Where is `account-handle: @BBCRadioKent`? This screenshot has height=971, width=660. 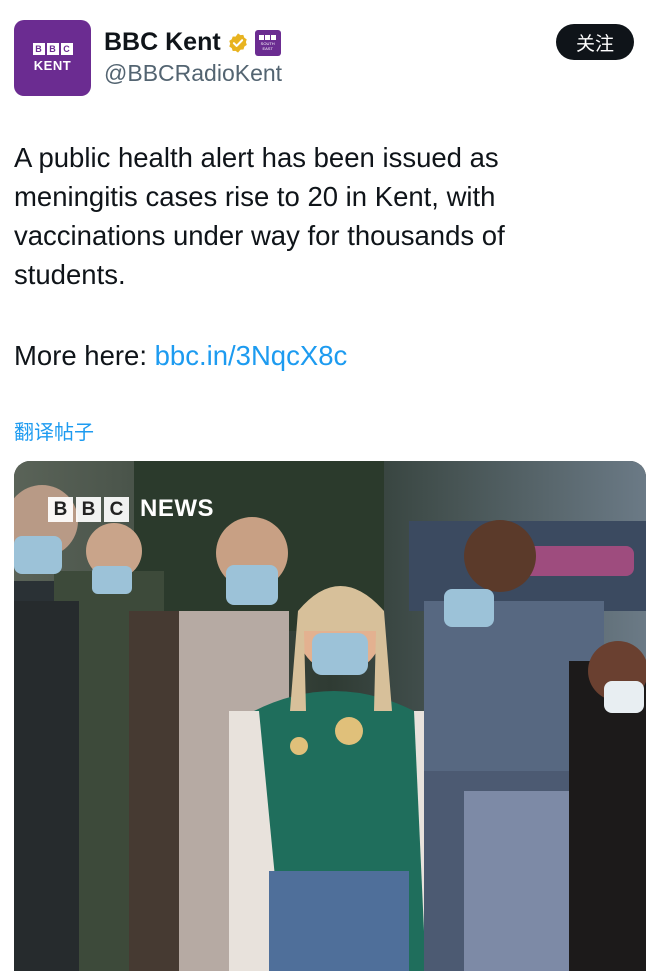
account-handle: @BBCRadioKent is located at coordinates (193, 73).